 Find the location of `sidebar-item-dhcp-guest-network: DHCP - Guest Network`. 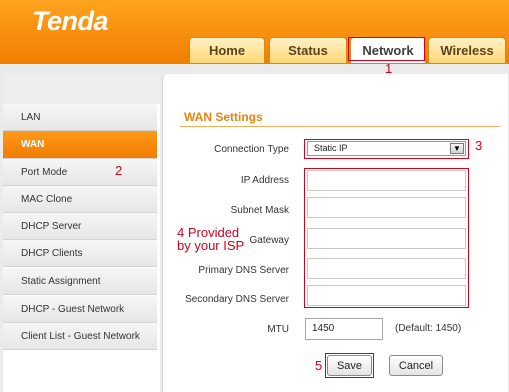

sidebar-item-dhcp-guest-network: DHCP - Guest Network is located at coordinates (80, 309).